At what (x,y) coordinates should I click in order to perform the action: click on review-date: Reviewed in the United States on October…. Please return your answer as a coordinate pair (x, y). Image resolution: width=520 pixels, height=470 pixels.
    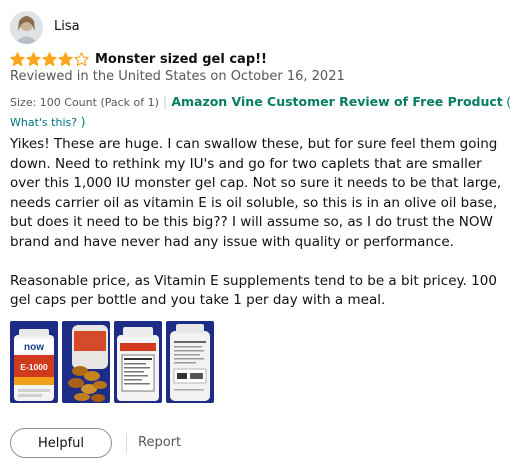
    Looking at the image, I should click on (177, 76).